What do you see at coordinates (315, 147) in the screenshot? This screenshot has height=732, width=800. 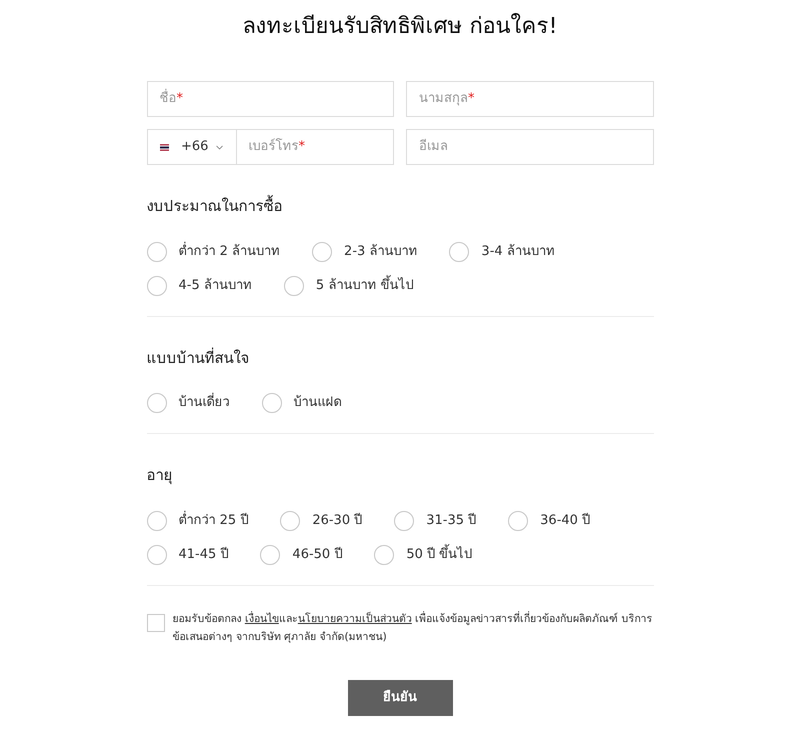 I see `phone-field: เบอร์โทร*` at bounding box center [315, 147].